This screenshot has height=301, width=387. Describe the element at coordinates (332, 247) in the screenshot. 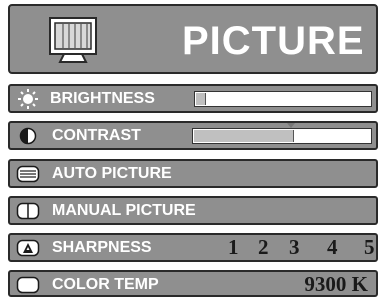

I see `sharpness-level-4: 4` at that location.